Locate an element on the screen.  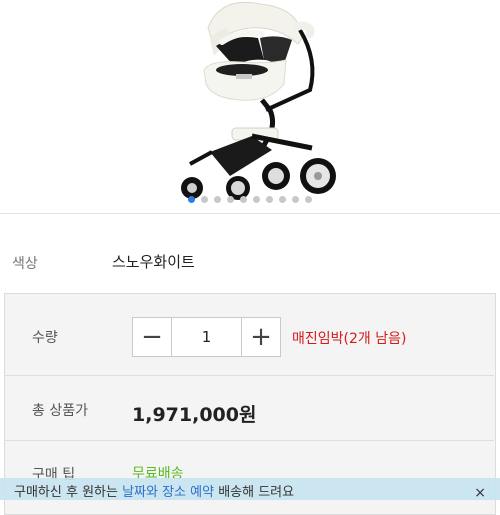
delivery-info-banner: 구매하신 후 원하는 날짜와 장소 예약 배송해 드려요 × is located at coordinates (250, 489).